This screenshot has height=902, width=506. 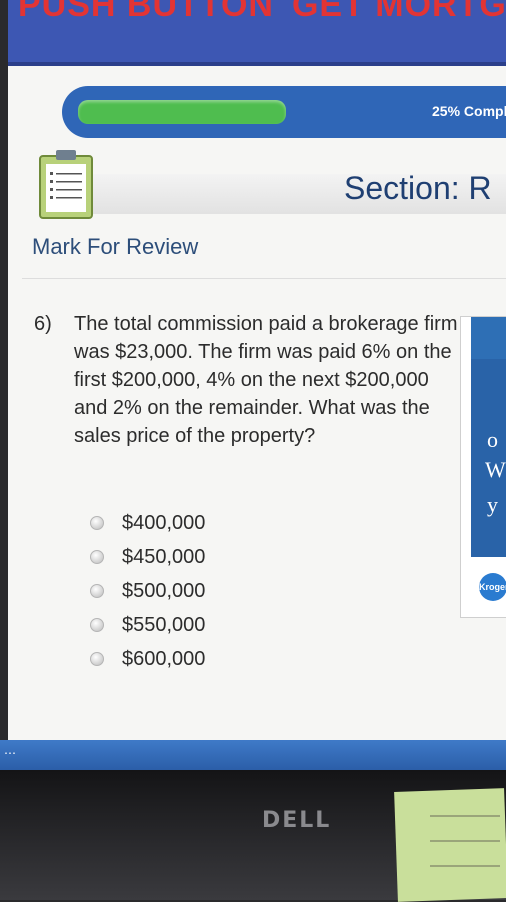 I want to click on taskbar: ⋯, so click(x=253, y=755).